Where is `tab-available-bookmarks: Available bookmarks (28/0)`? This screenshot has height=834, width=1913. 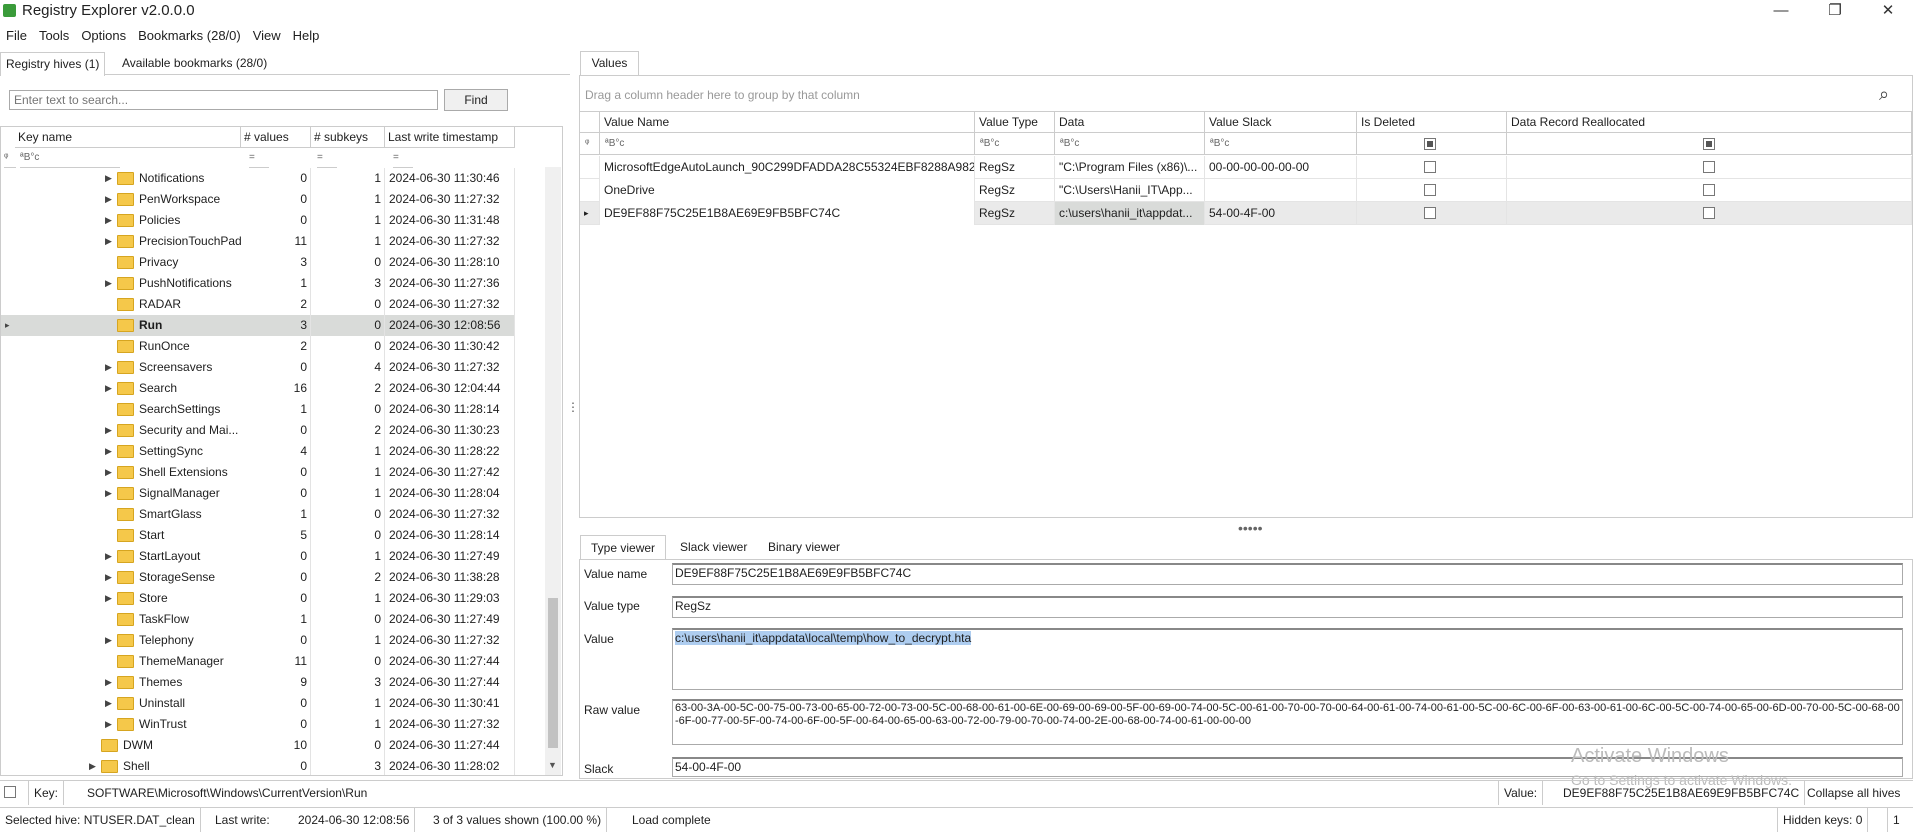 tab-available-bookmarks: Available bookmarks (28/0) is located at coordinates (194, 64).